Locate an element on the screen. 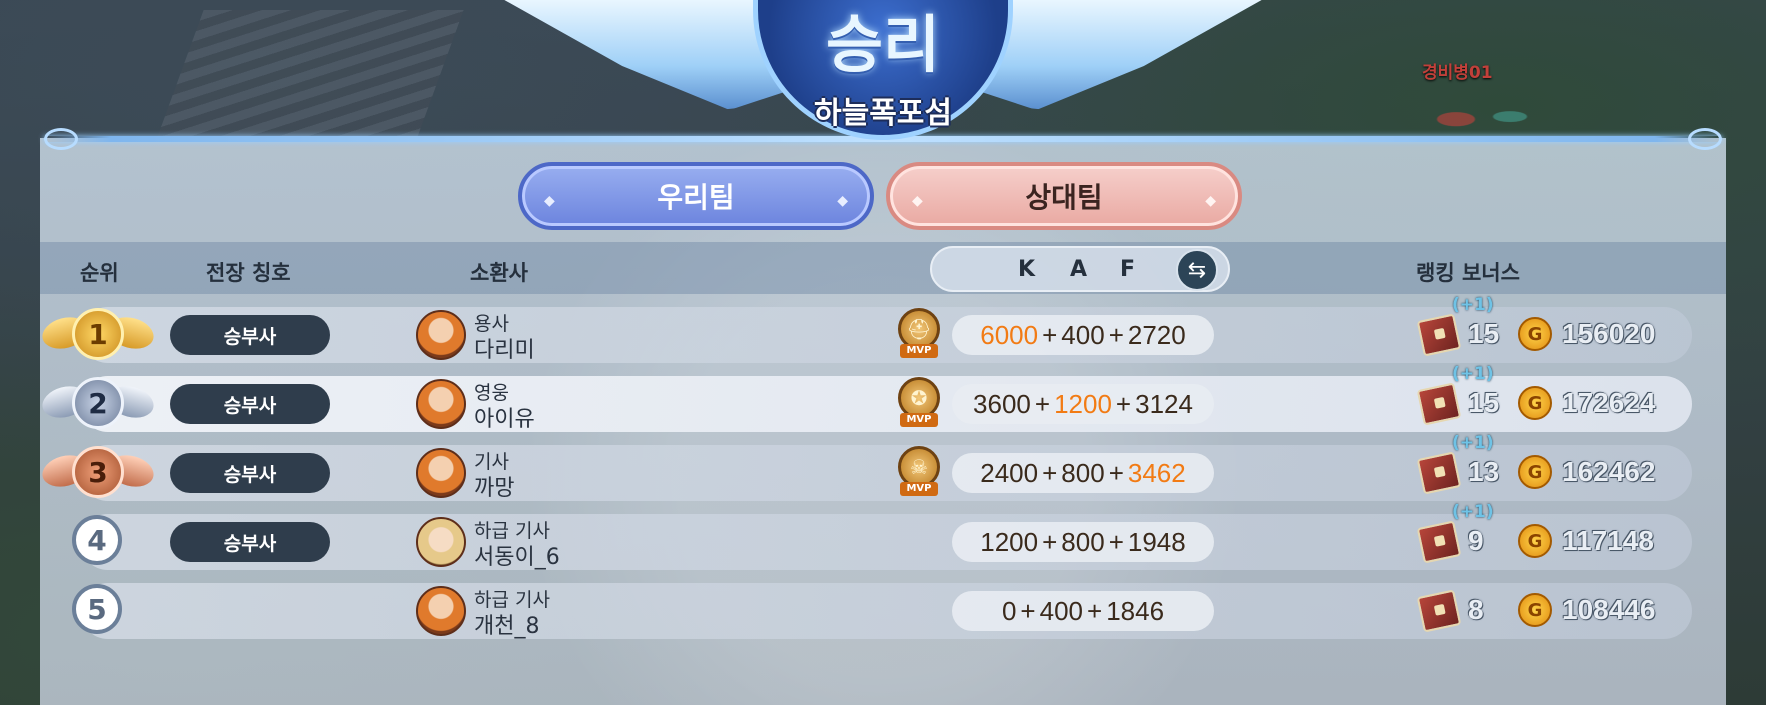 The image size is (1766, 705). header-summoner: 소환사 is located at coordinates (499, 273).